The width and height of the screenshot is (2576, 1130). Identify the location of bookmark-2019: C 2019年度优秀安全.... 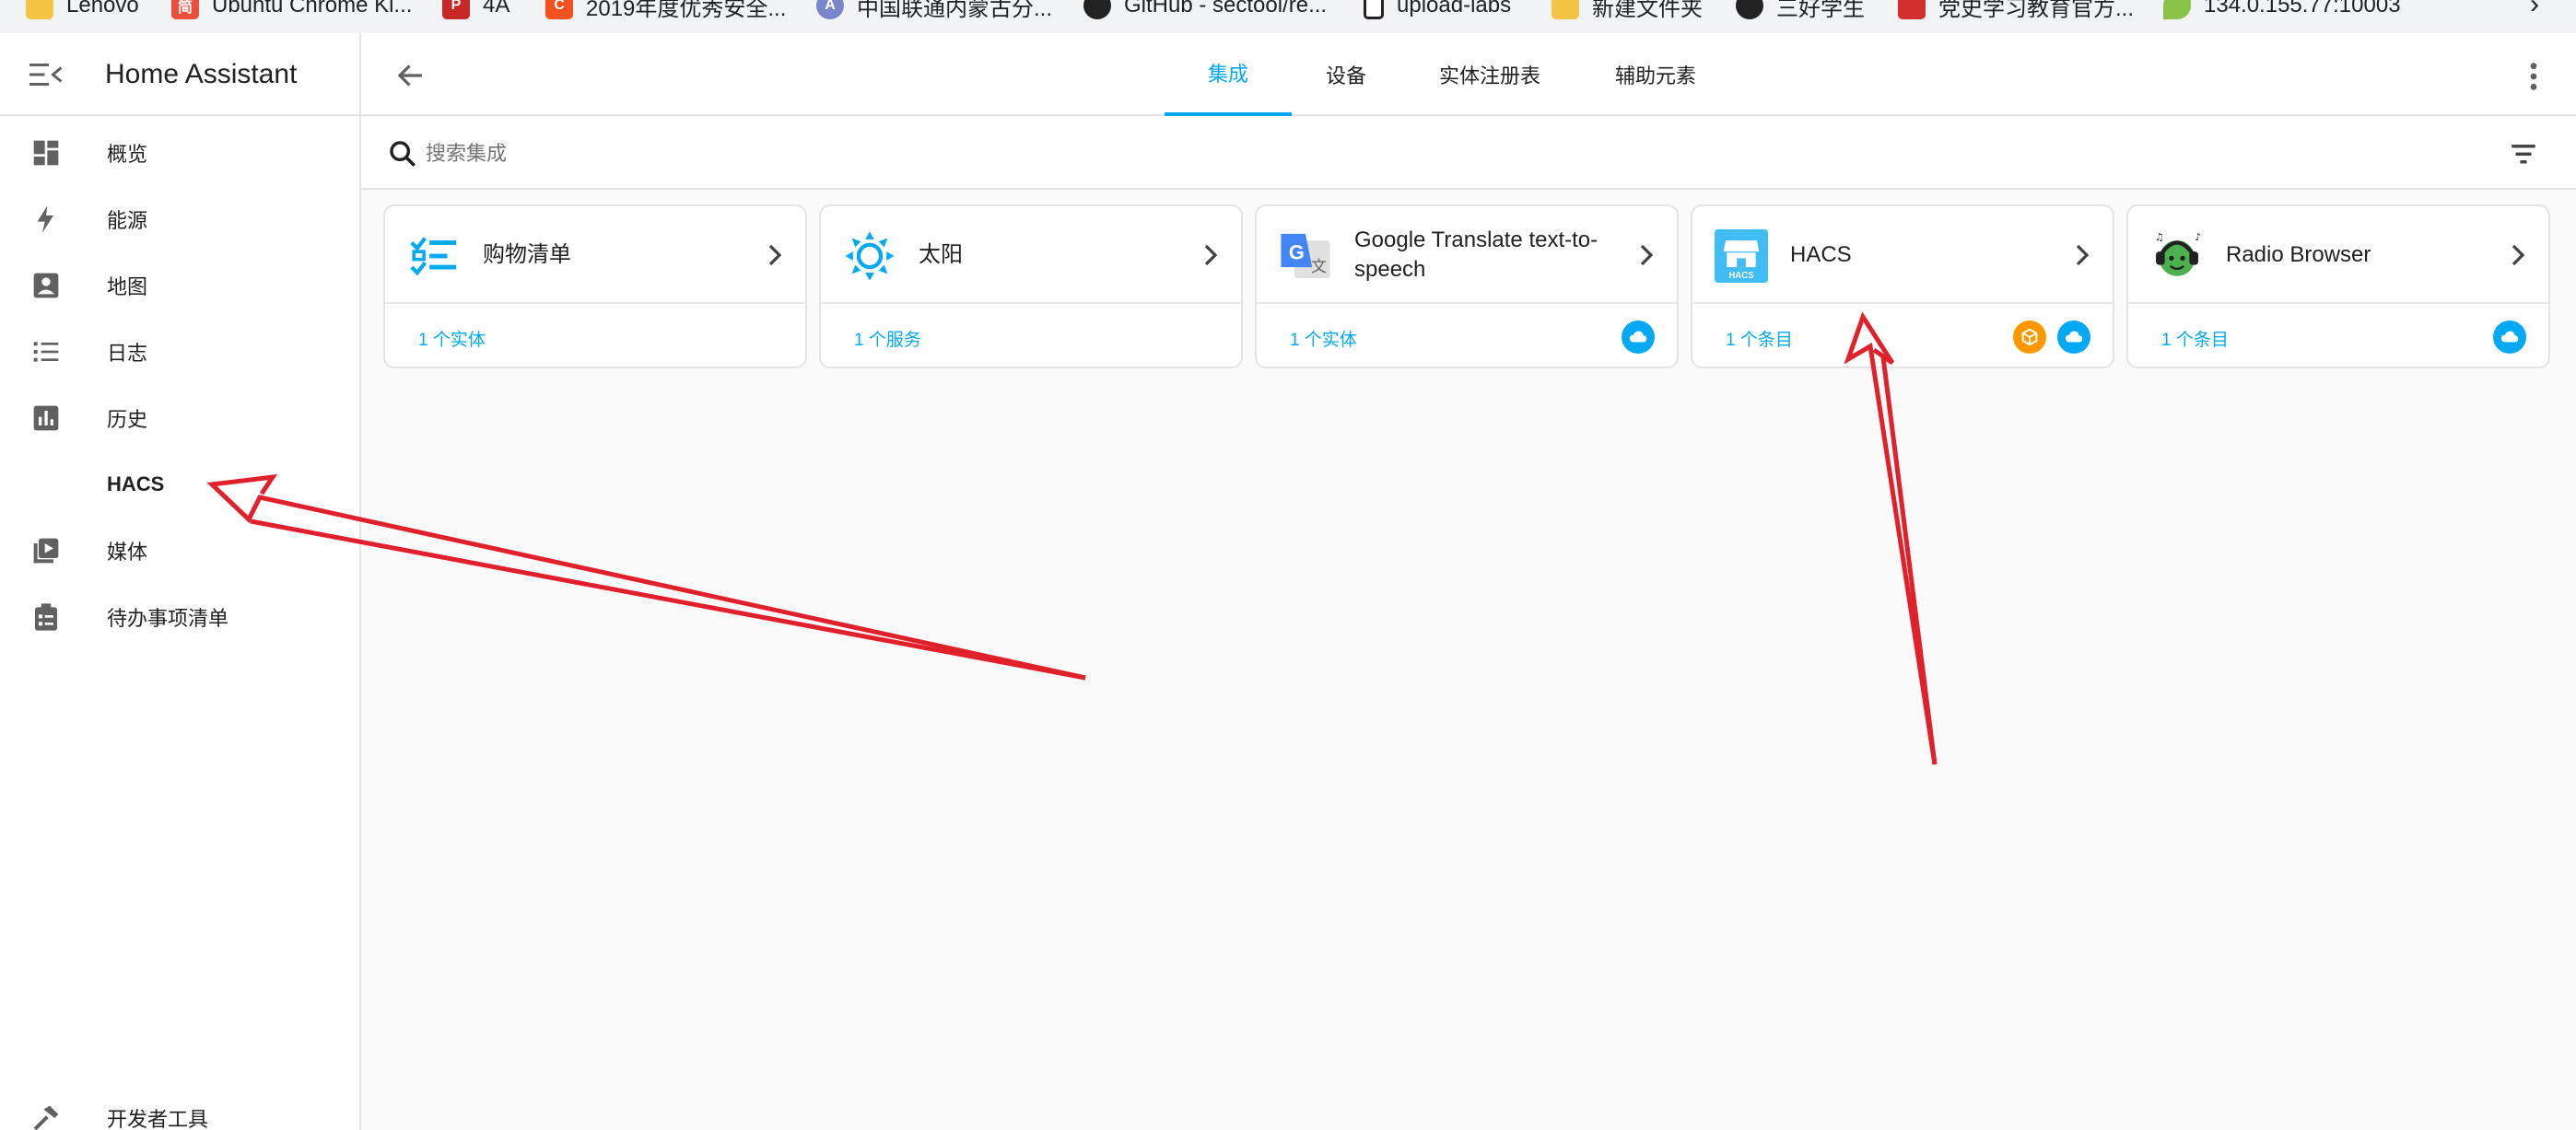
(665, 12).